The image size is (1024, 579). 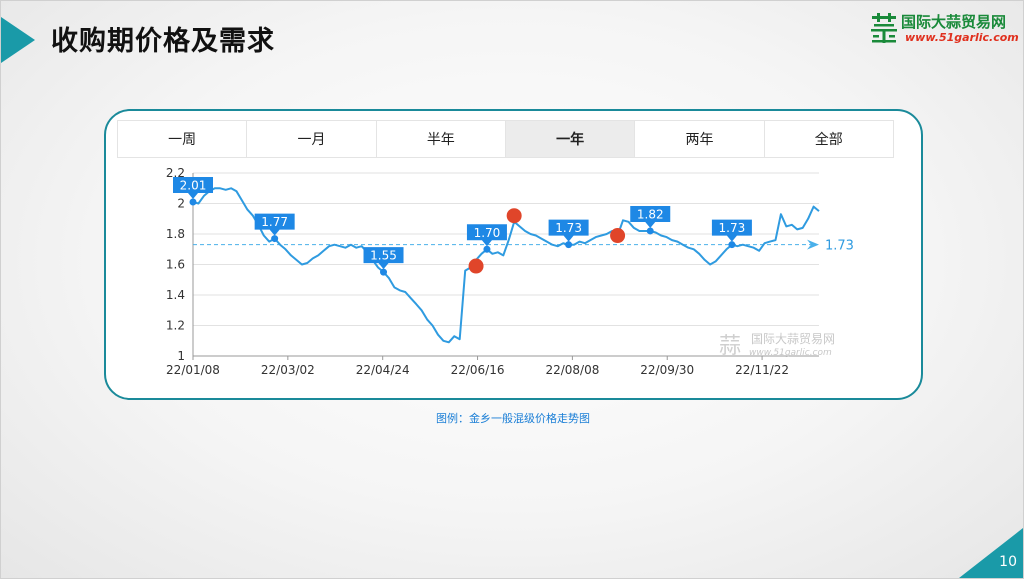 What do you see at coordinates (478, 370) in the screenshot?
I see `x-tick-label: 22/06/16` at bounding box center [478, 370].